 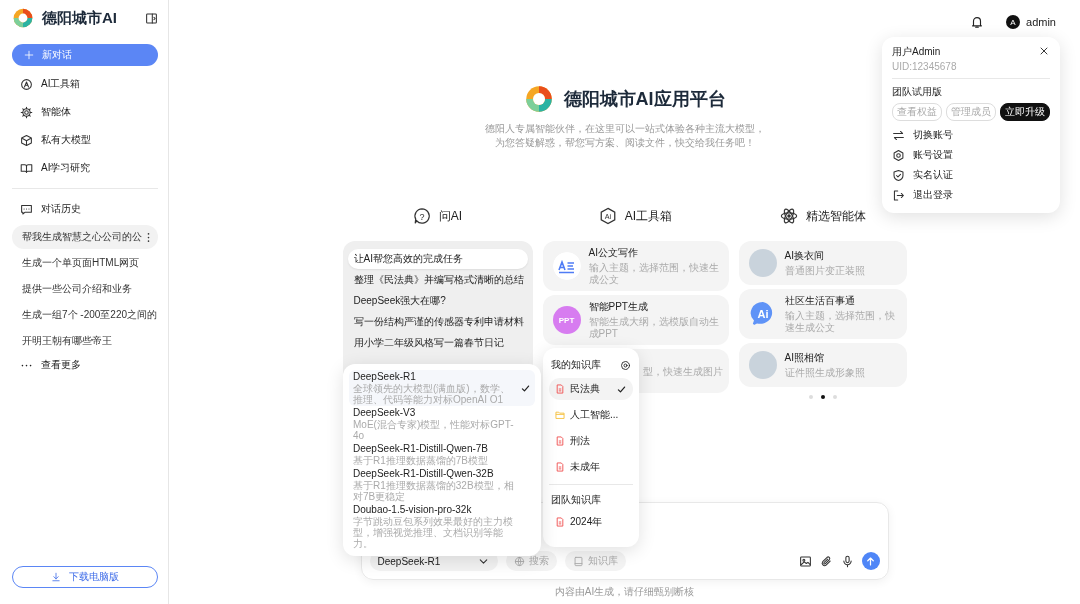 I want to click on card-title: 智能PPT生成, so click(x=618, y=307).